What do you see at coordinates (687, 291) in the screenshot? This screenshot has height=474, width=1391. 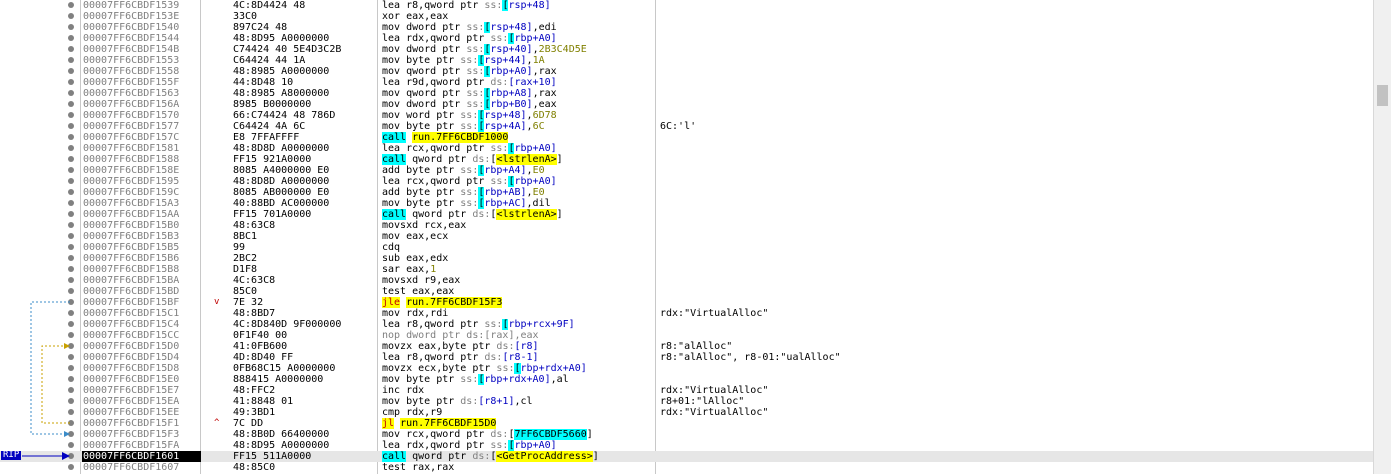 I see `instruction-row: 00007FF6CBDF15BD 85C0 test eax,eax` at bounding box center [687, 291].